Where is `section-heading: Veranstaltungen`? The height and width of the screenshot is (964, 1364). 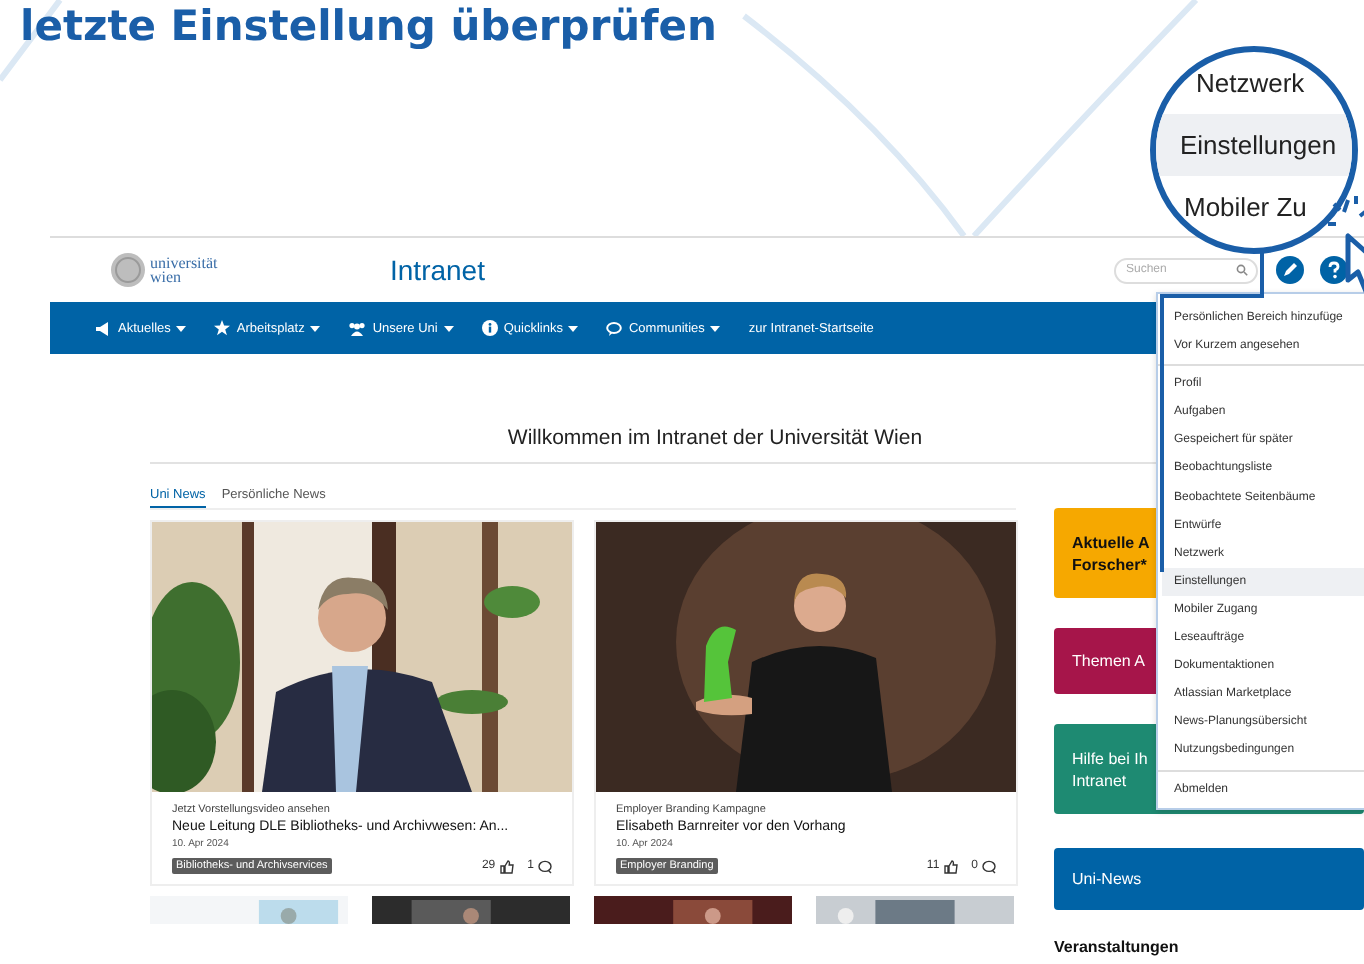 section-heading: Veranstaltungen is located at coordinates (1117, 947).